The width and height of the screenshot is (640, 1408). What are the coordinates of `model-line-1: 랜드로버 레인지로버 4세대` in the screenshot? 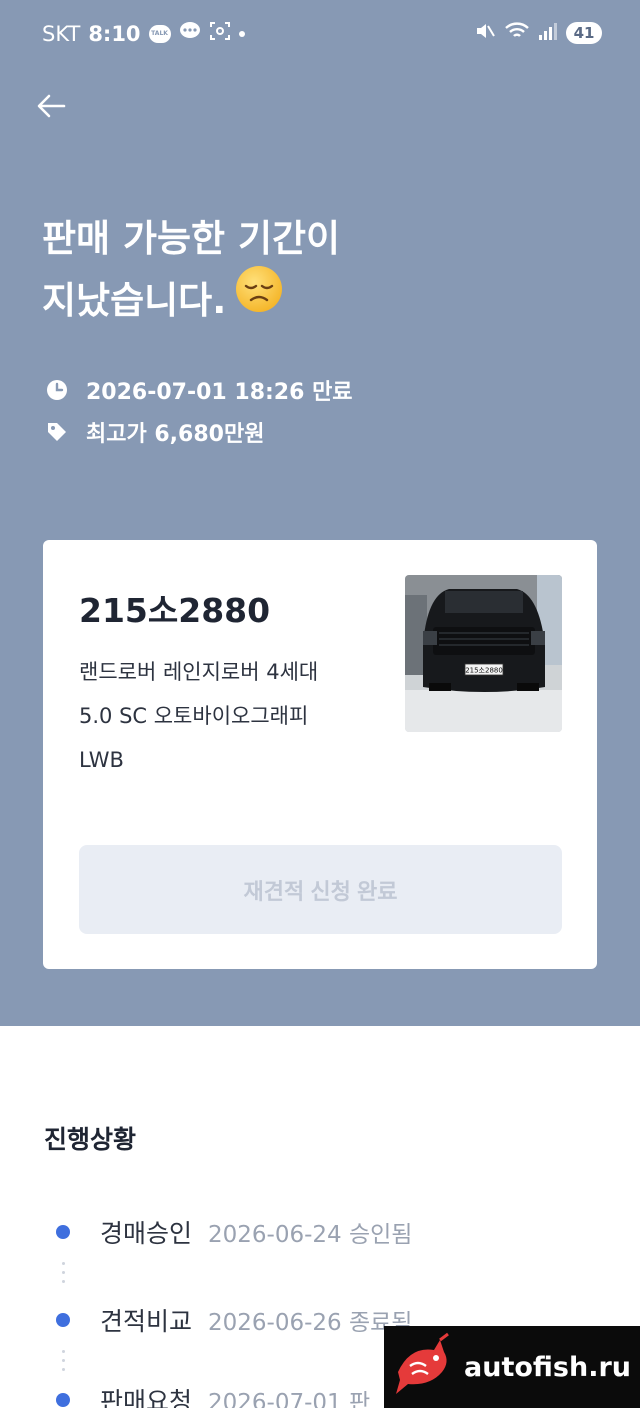 It's located at (199, 672).